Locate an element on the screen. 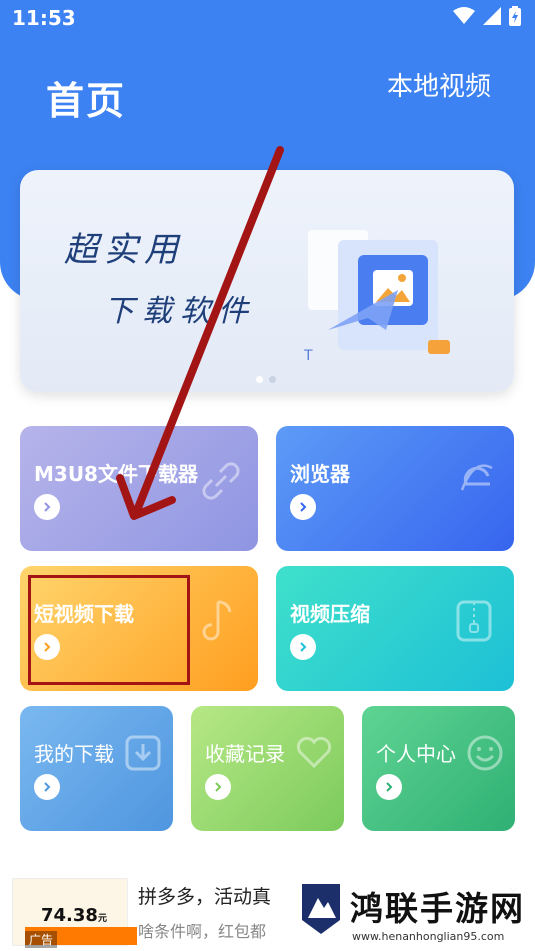  carousel-dot-active is located at coordinates (259, 379).